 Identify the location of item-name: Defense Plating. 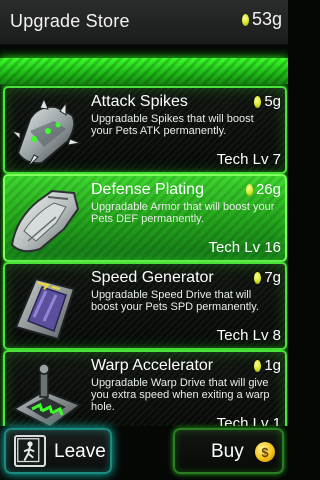
(147, 189).